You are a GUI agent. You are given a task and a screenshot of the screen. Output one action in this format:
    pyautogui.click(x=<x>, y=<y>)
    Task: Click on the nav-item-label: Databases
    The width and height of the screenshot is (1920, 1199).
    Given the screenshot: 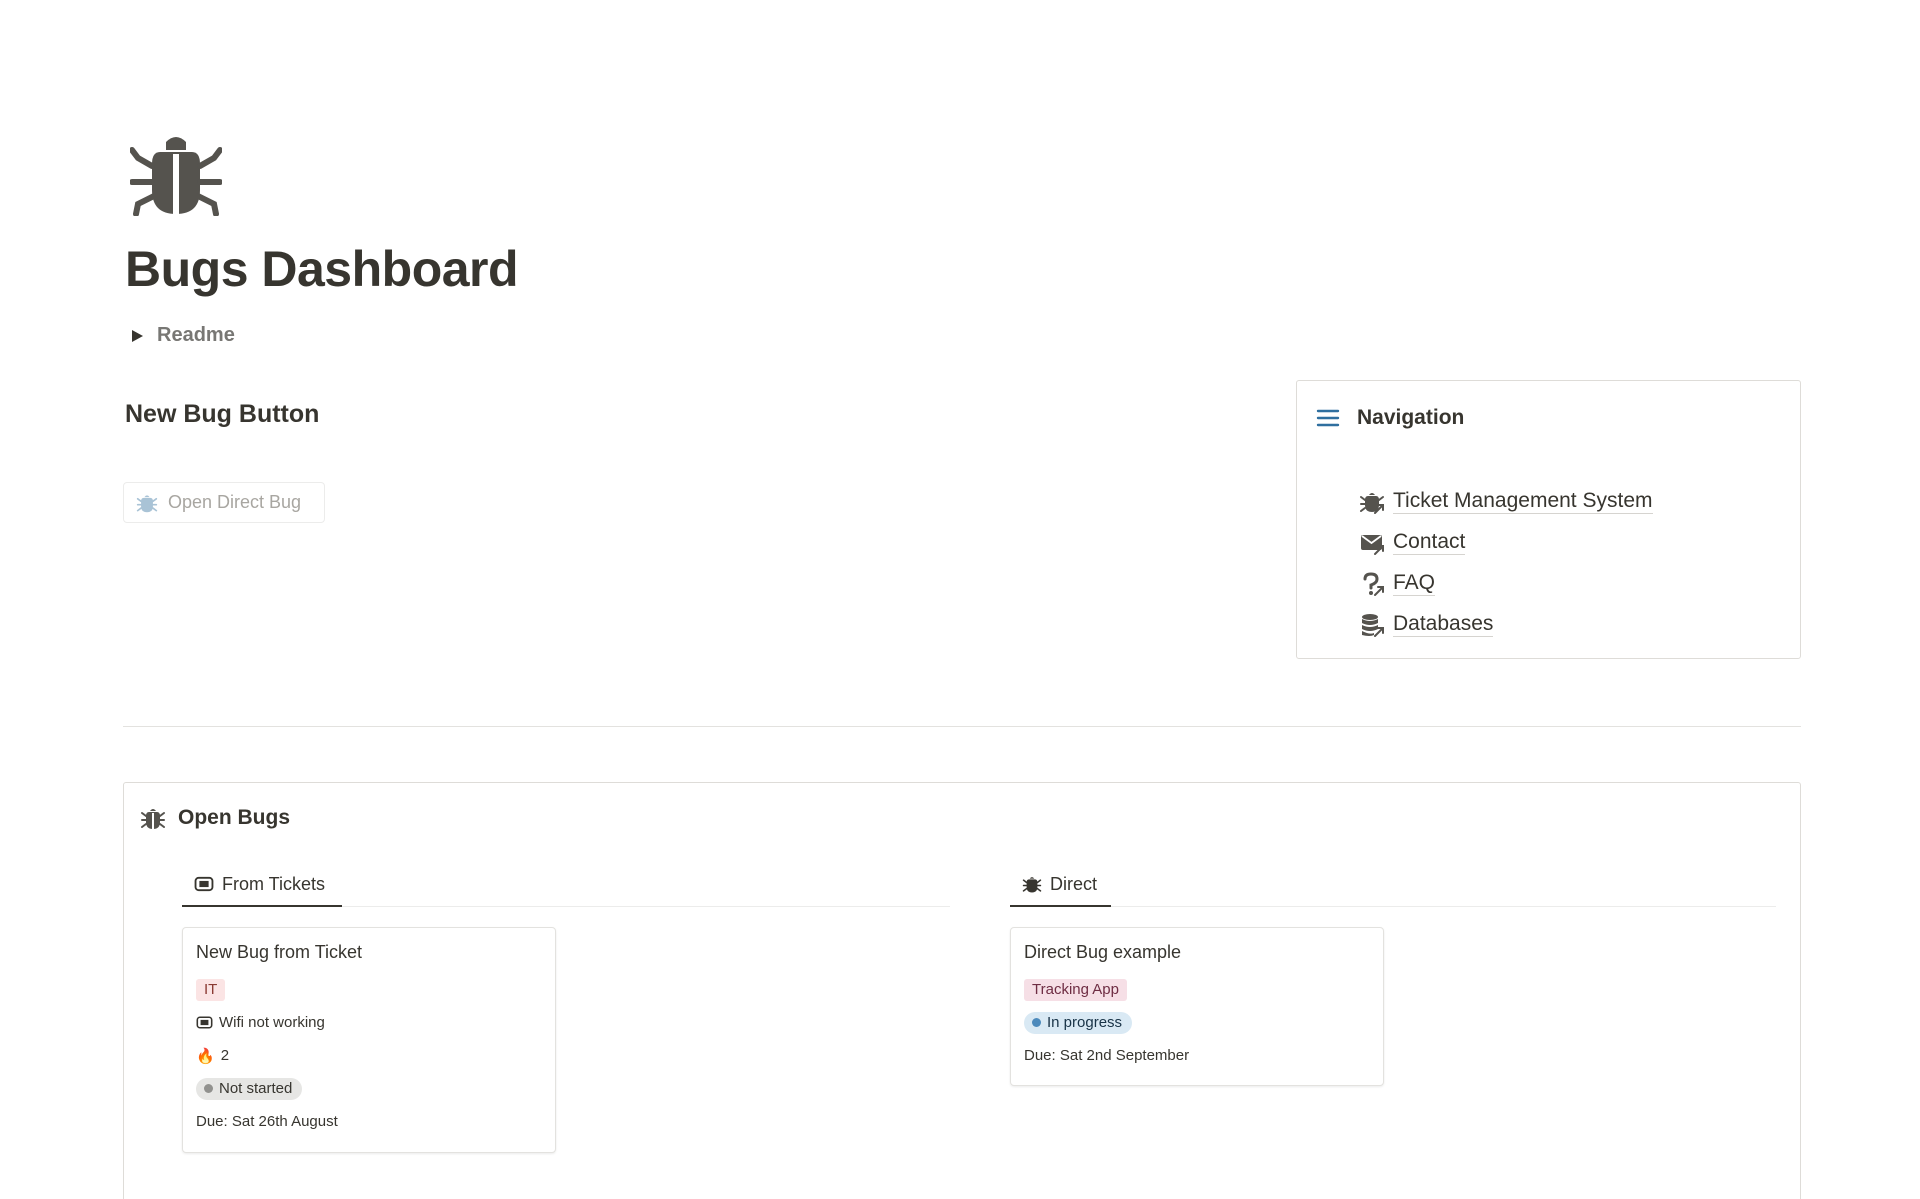 What is the action you would take?
    pyautogui.click(x=1443, y=624)
    